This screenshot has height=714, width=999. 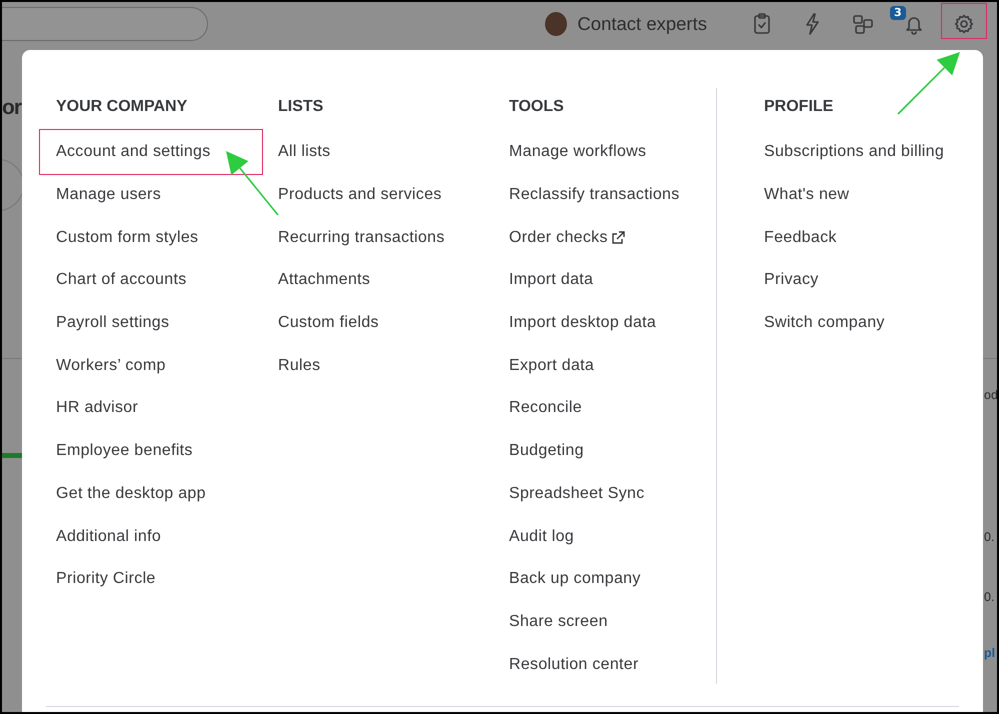 What do you see at coordinates (122, 107) in the screenshot?
I see `column-heading: YOUR COMPANY` at bounding box center [122, 107].